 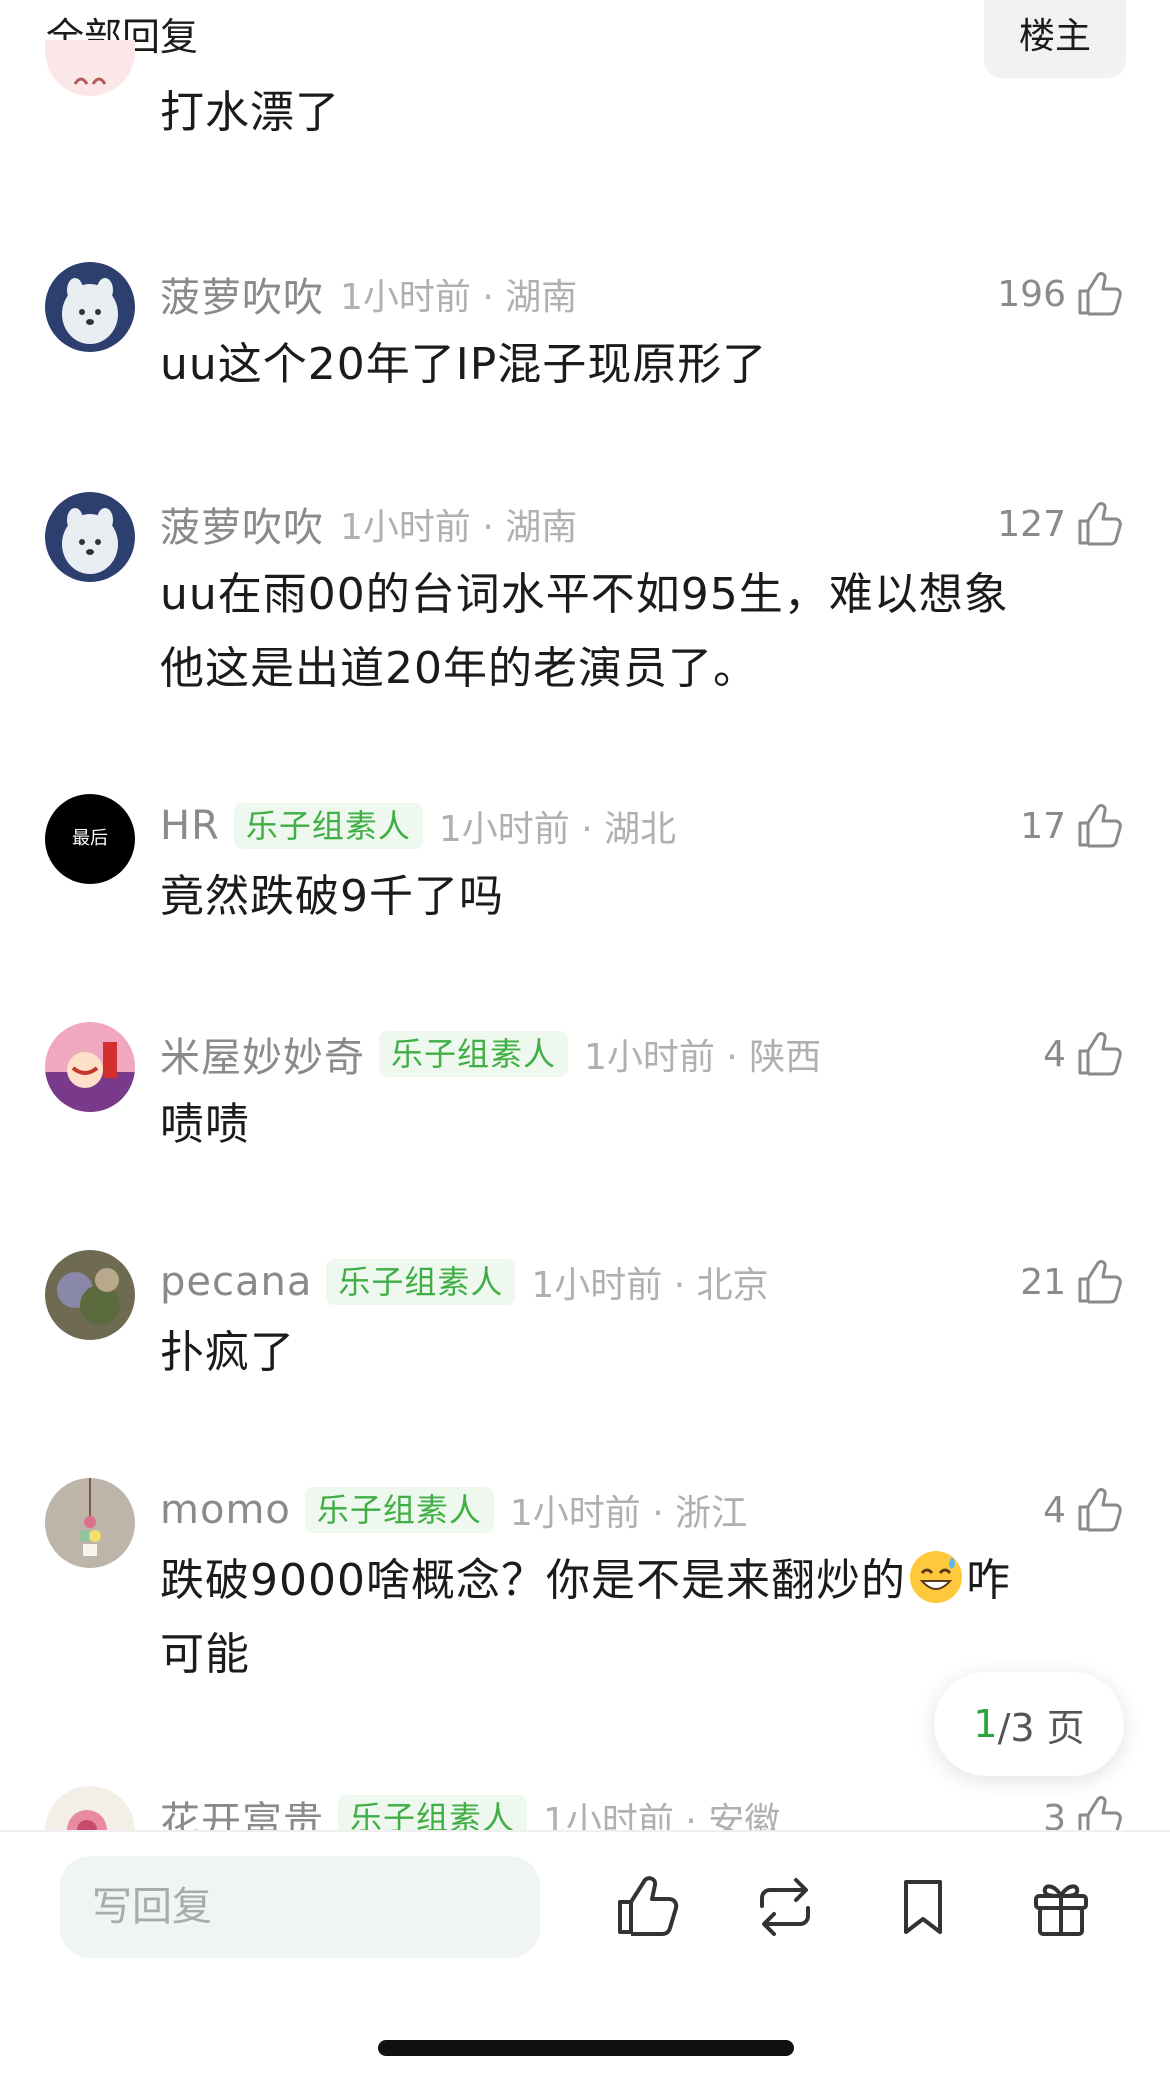 I want to click on comment-text: 跌破9000啥概念？你是不是来翻炒的咋 可能, so click(x=635, y=1618).